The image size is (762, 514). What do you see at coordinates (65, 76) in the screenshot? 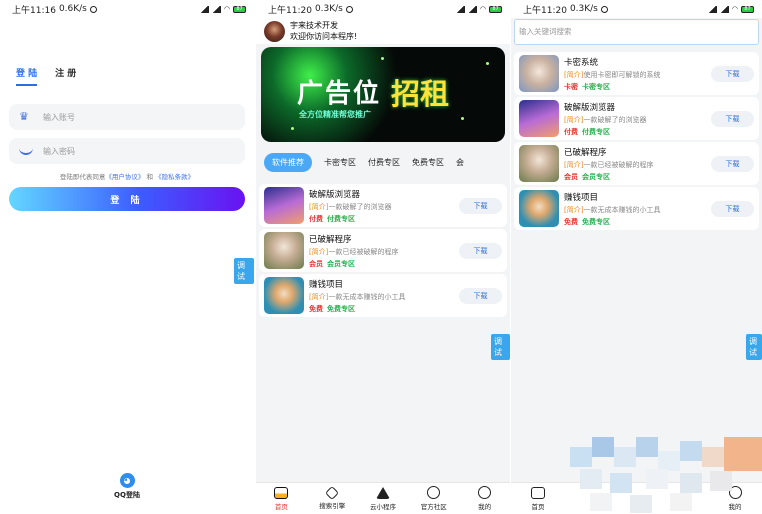
I see `tab-register: 注 册` at bounding box center [65, 76].